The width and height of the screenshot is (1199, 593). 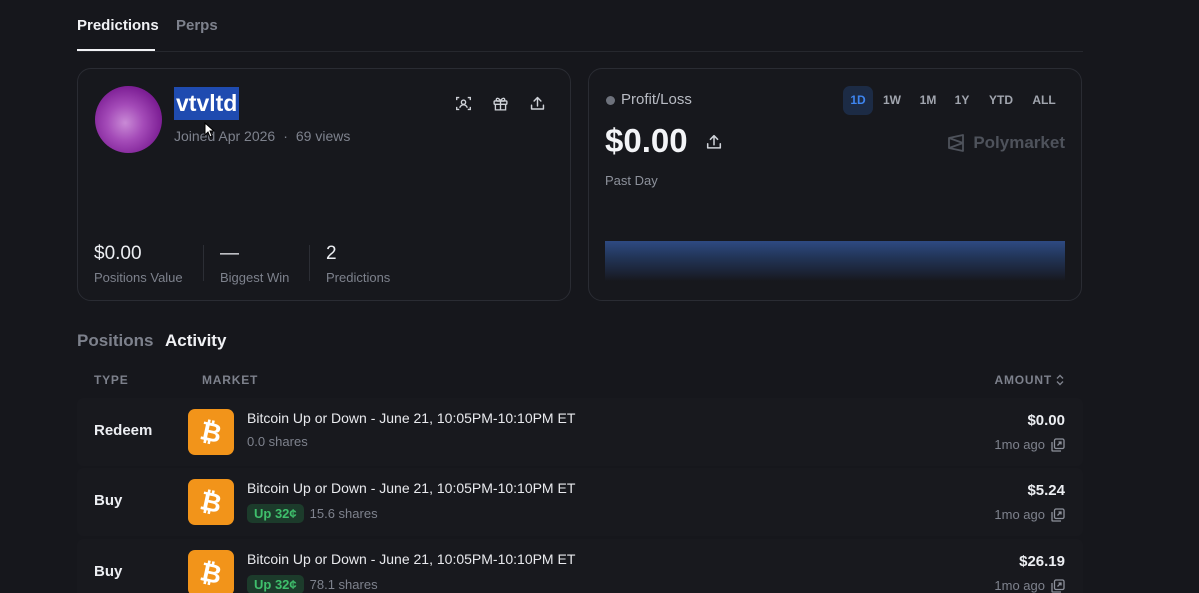 What do you see at coordinates (928, 100) in the screenshot?
I see `range-1m-button: 1M` at bounding box center [928, 100].